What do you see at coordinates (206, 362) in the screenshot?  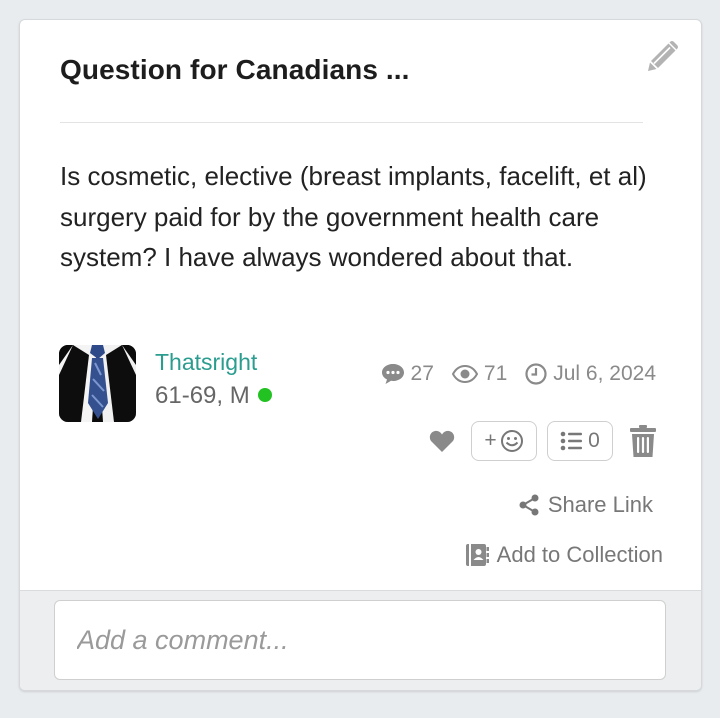 I see `author-username: Thatsright` at bounding box center [206, 362].